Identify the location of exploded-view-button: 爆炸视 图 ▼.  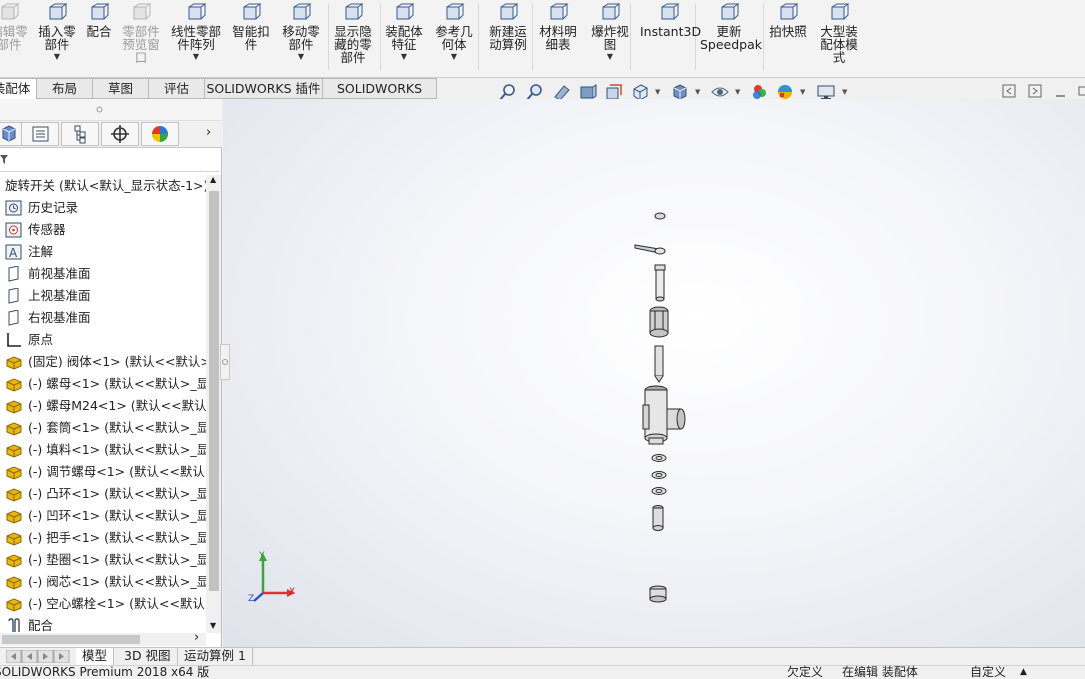
(610, 38).